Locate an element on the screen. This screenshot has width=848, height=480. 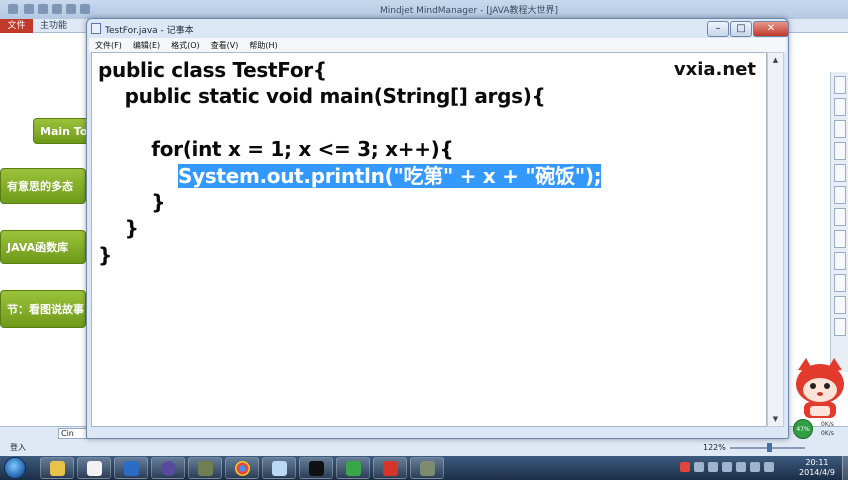
maximize-button: □ is located at coordinates (741, 29).